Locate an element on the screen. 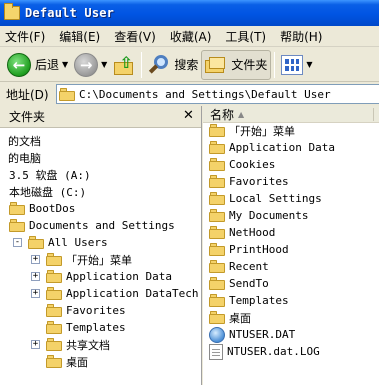 This screenshot has width=379, height=385. file-item: Local Settings is located at coordinates (265, 198).